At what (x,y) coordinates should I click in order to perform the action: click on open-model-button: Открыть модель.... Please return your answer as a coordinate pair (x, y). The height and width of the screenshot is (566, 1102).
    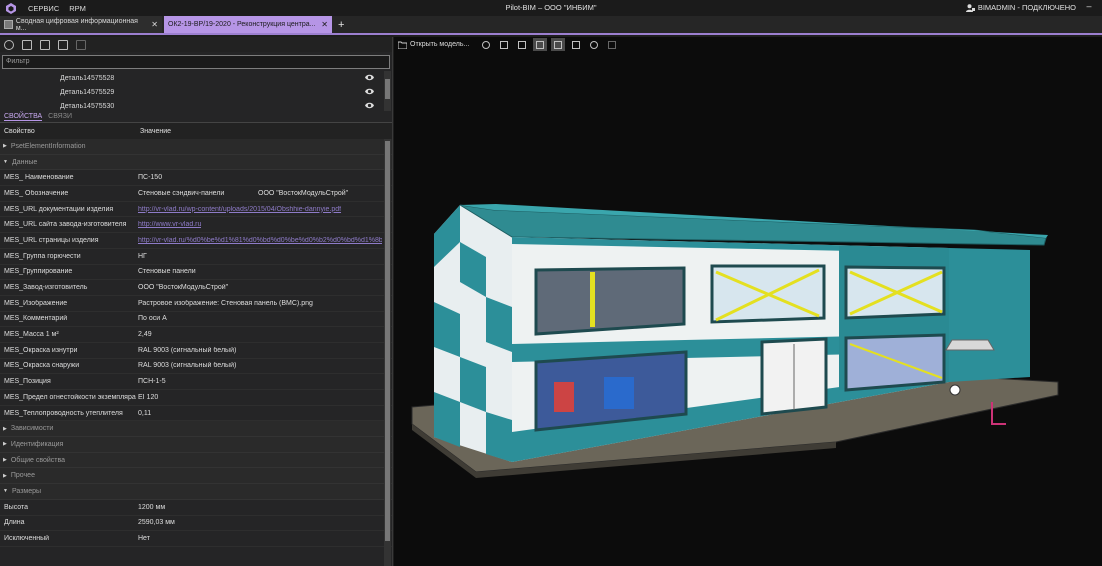
    Looking at the image, I should click on (433, 45).